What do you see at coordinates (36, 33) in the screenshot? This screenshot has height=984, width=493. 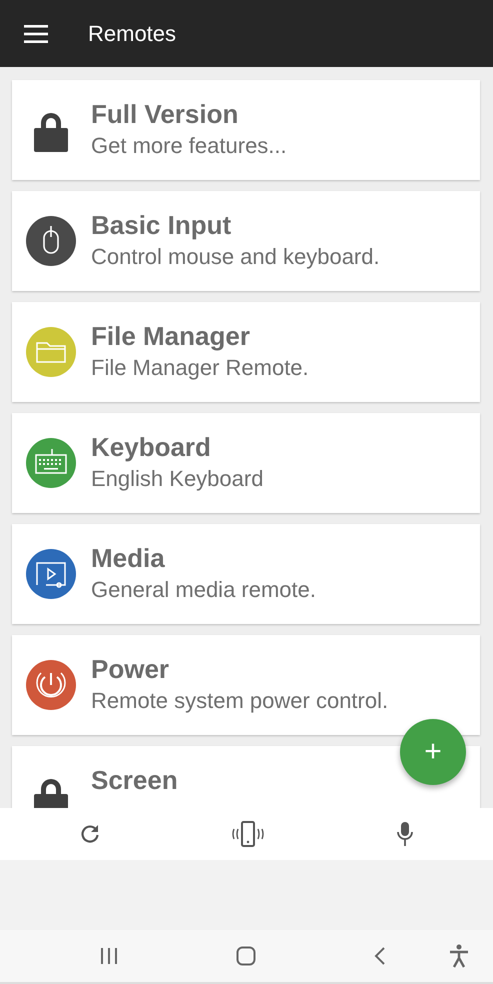 I see `menu-icon` at bounding box center [36, 33].